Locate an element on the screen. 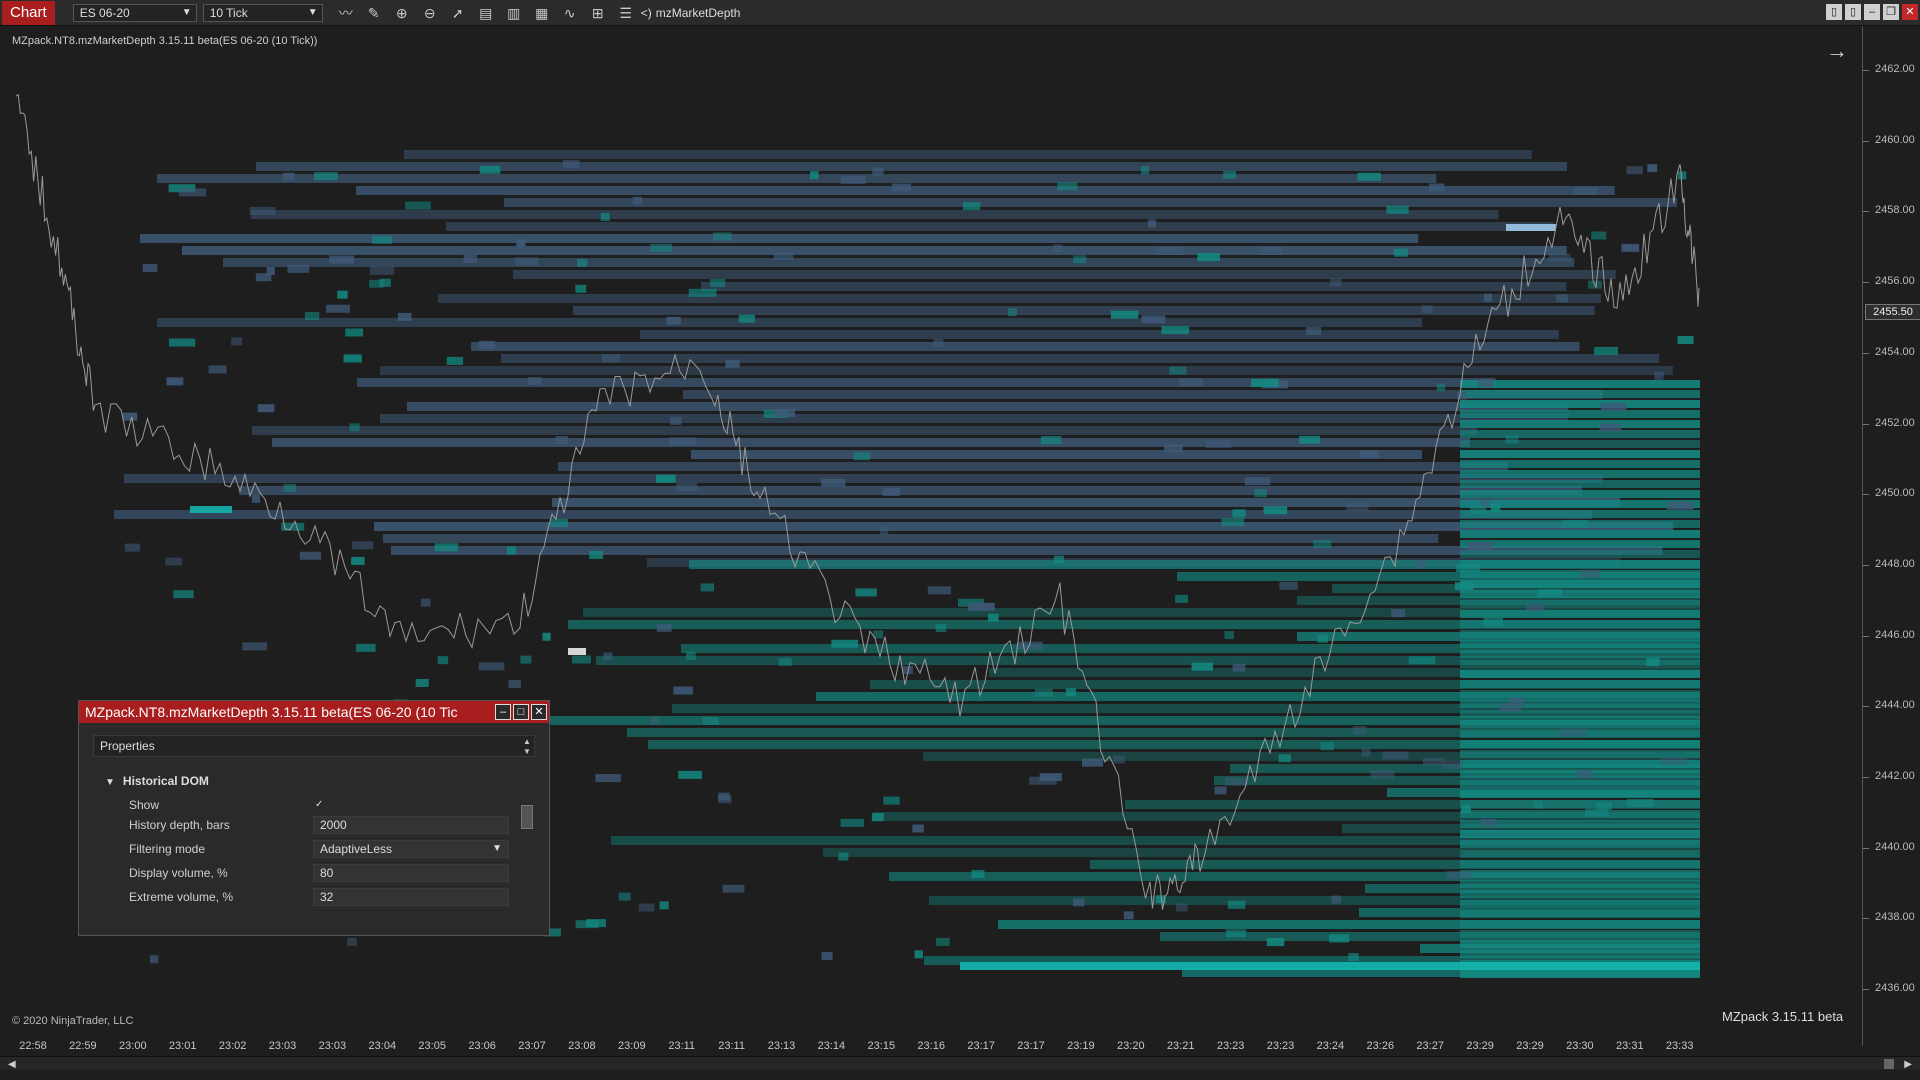 The width and height of the screenshot is (1920, 1080). time-label: 23:30 is located at coordinates (1580, 1046).